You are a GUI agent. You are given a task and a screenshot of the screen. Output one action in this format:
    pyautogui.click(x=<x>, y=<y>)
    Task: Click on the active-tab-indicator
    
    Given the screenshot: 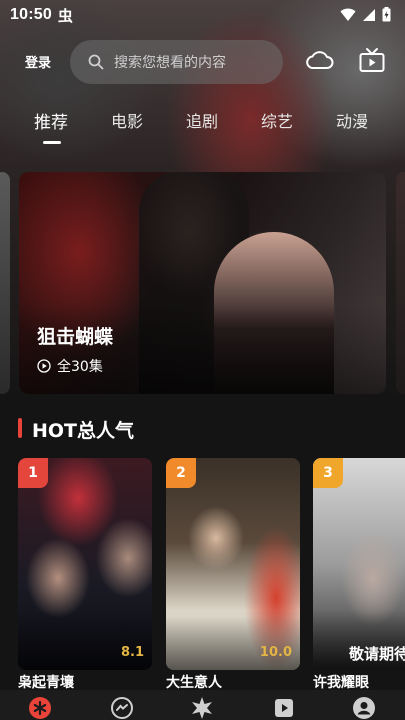 What is the action you would take?
    pyautogui.click(x=52, y=142)
    